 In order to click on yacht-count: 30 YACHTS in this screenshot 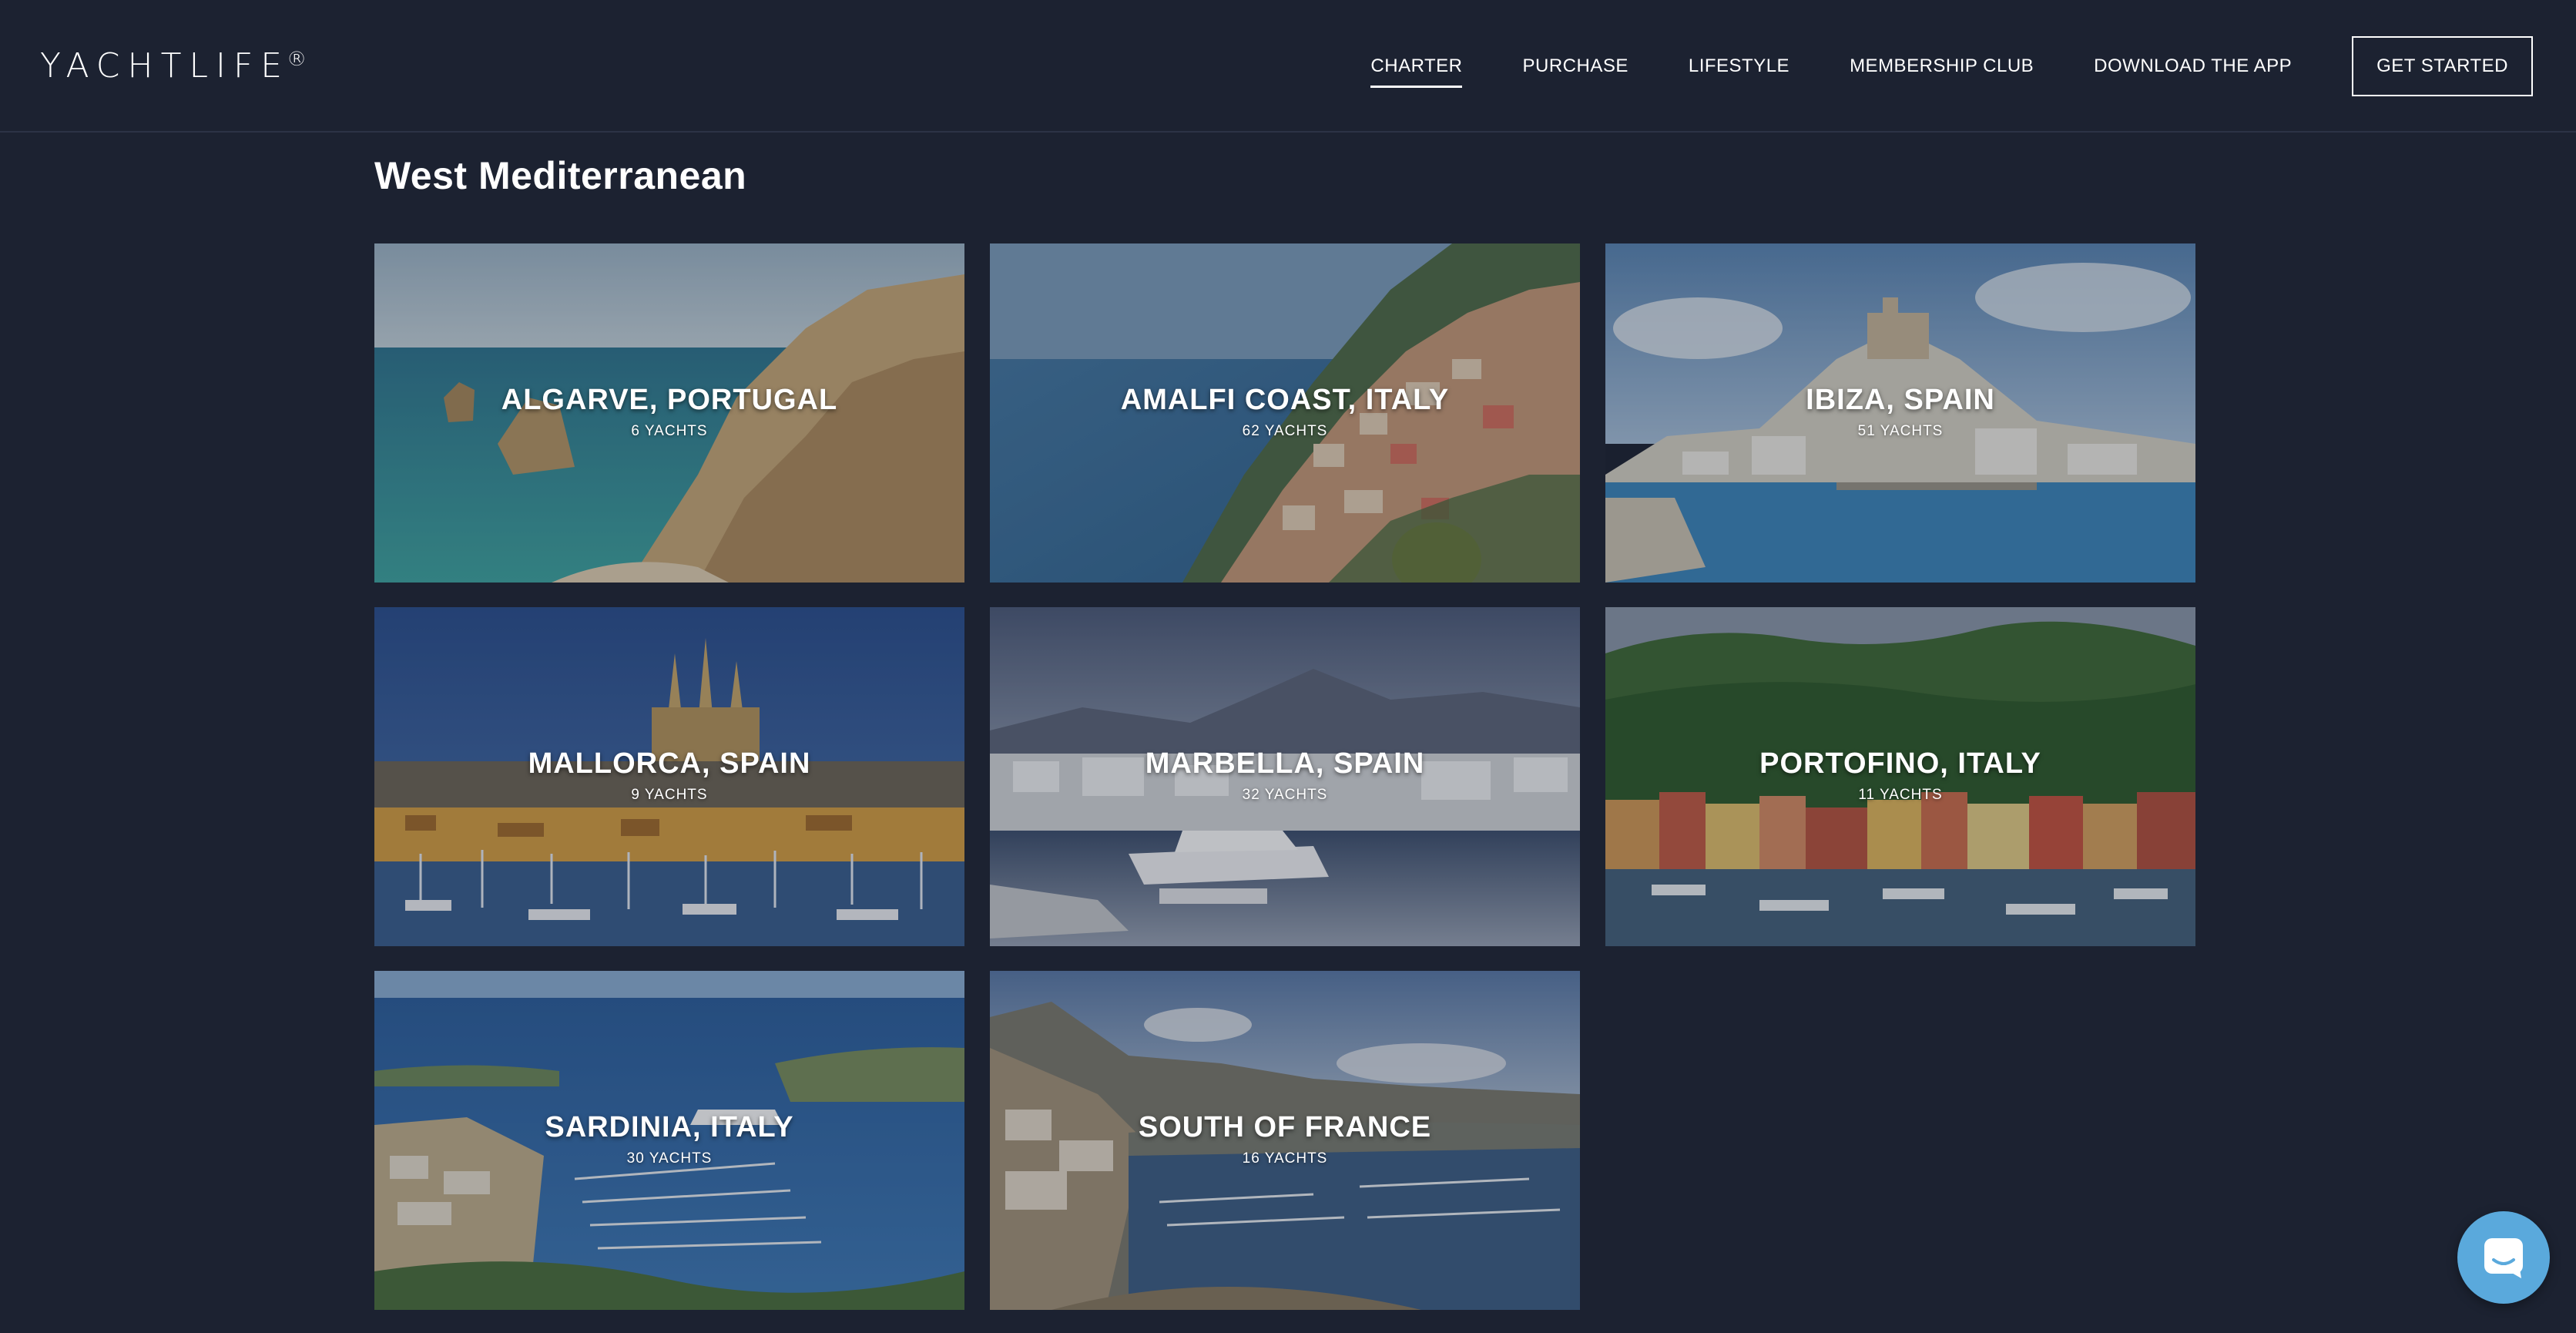, I will do `click(669, 1158)`.